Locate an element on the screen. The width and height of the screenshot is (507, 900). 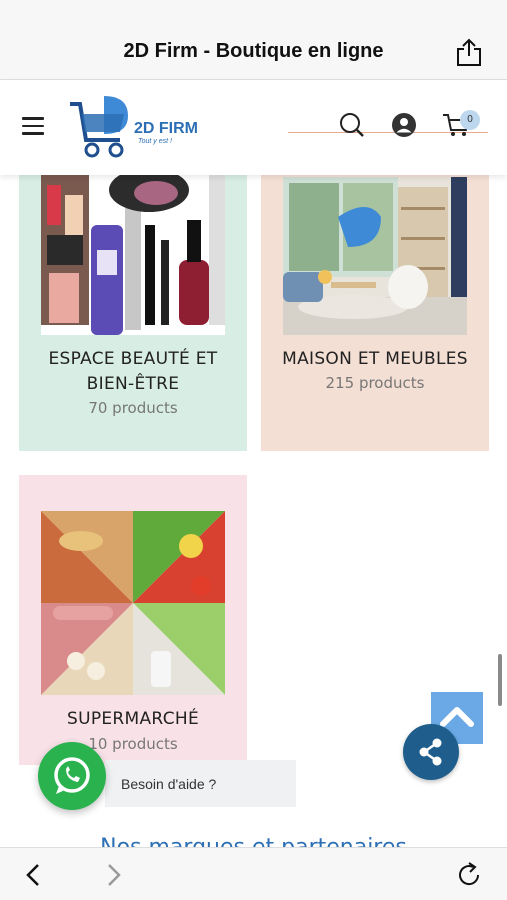
browser-top-bar: 2D Firm - Boutique en ligne is located at coordinates (253, 40).